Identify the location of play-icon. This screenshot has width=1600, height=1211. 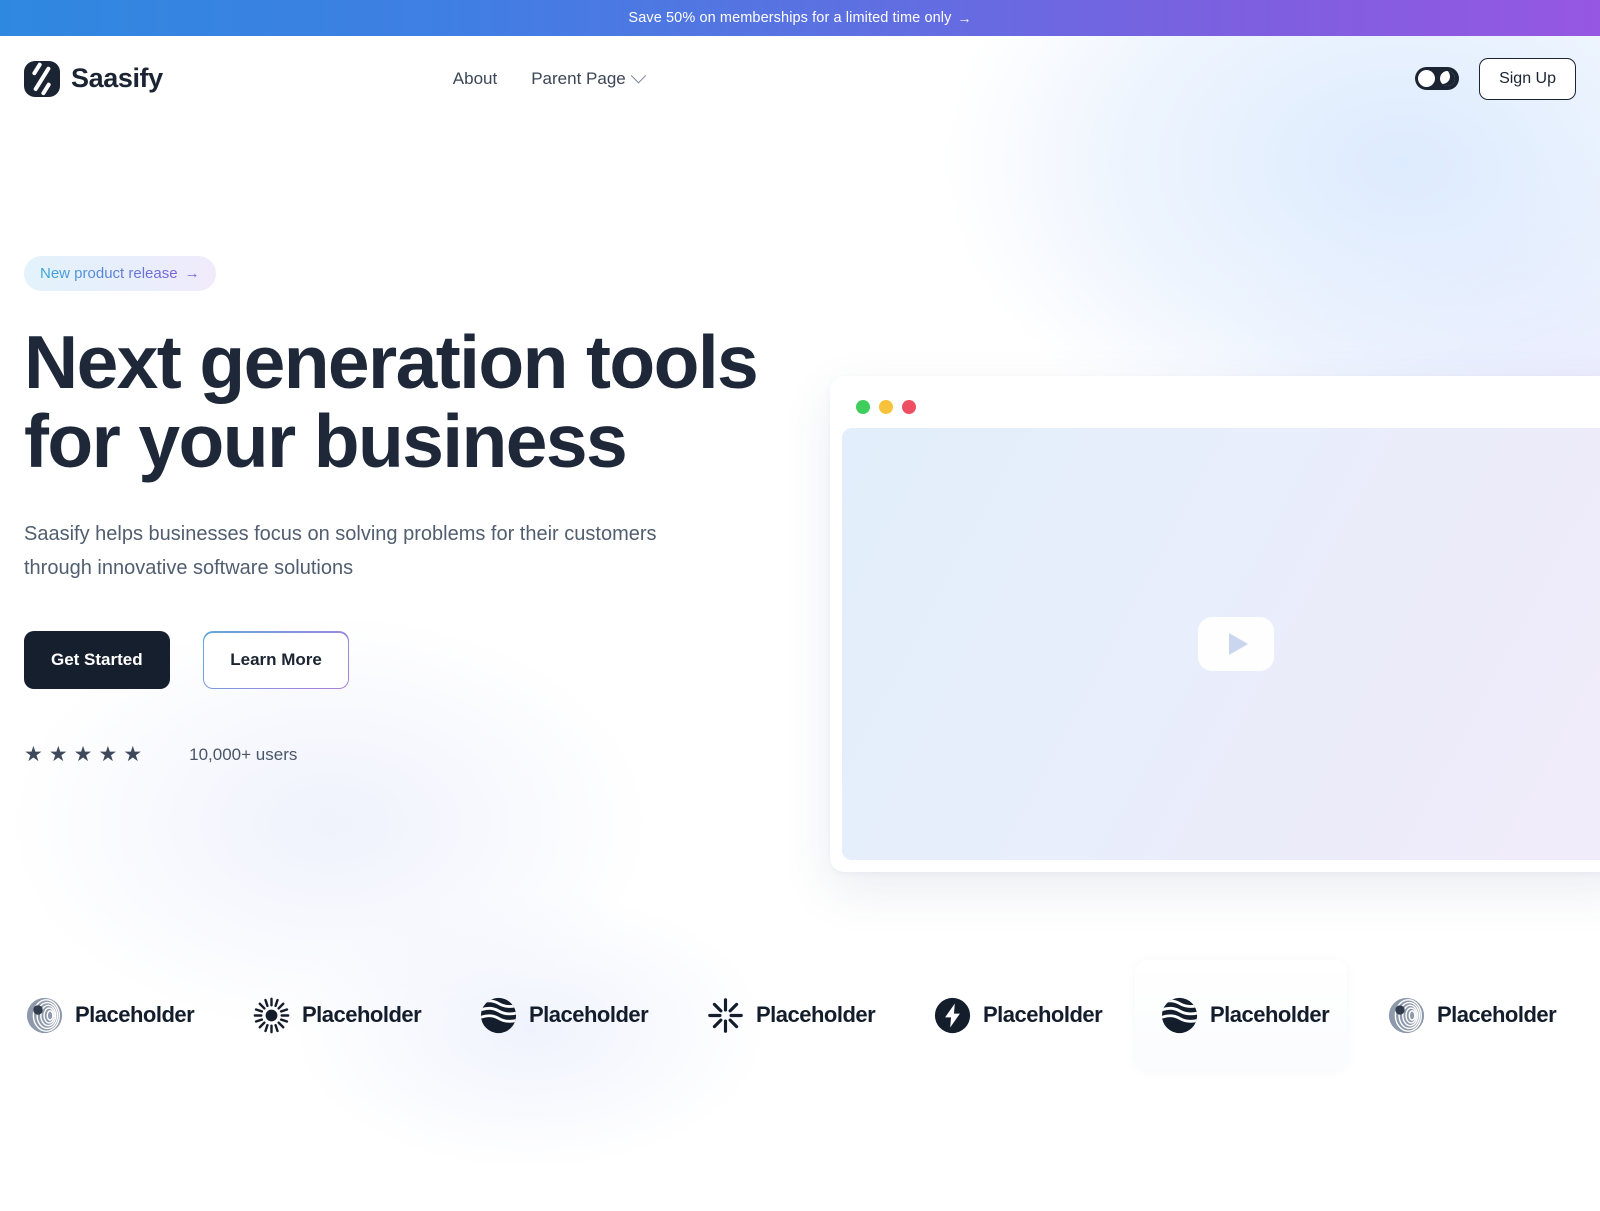
(1238, 644).